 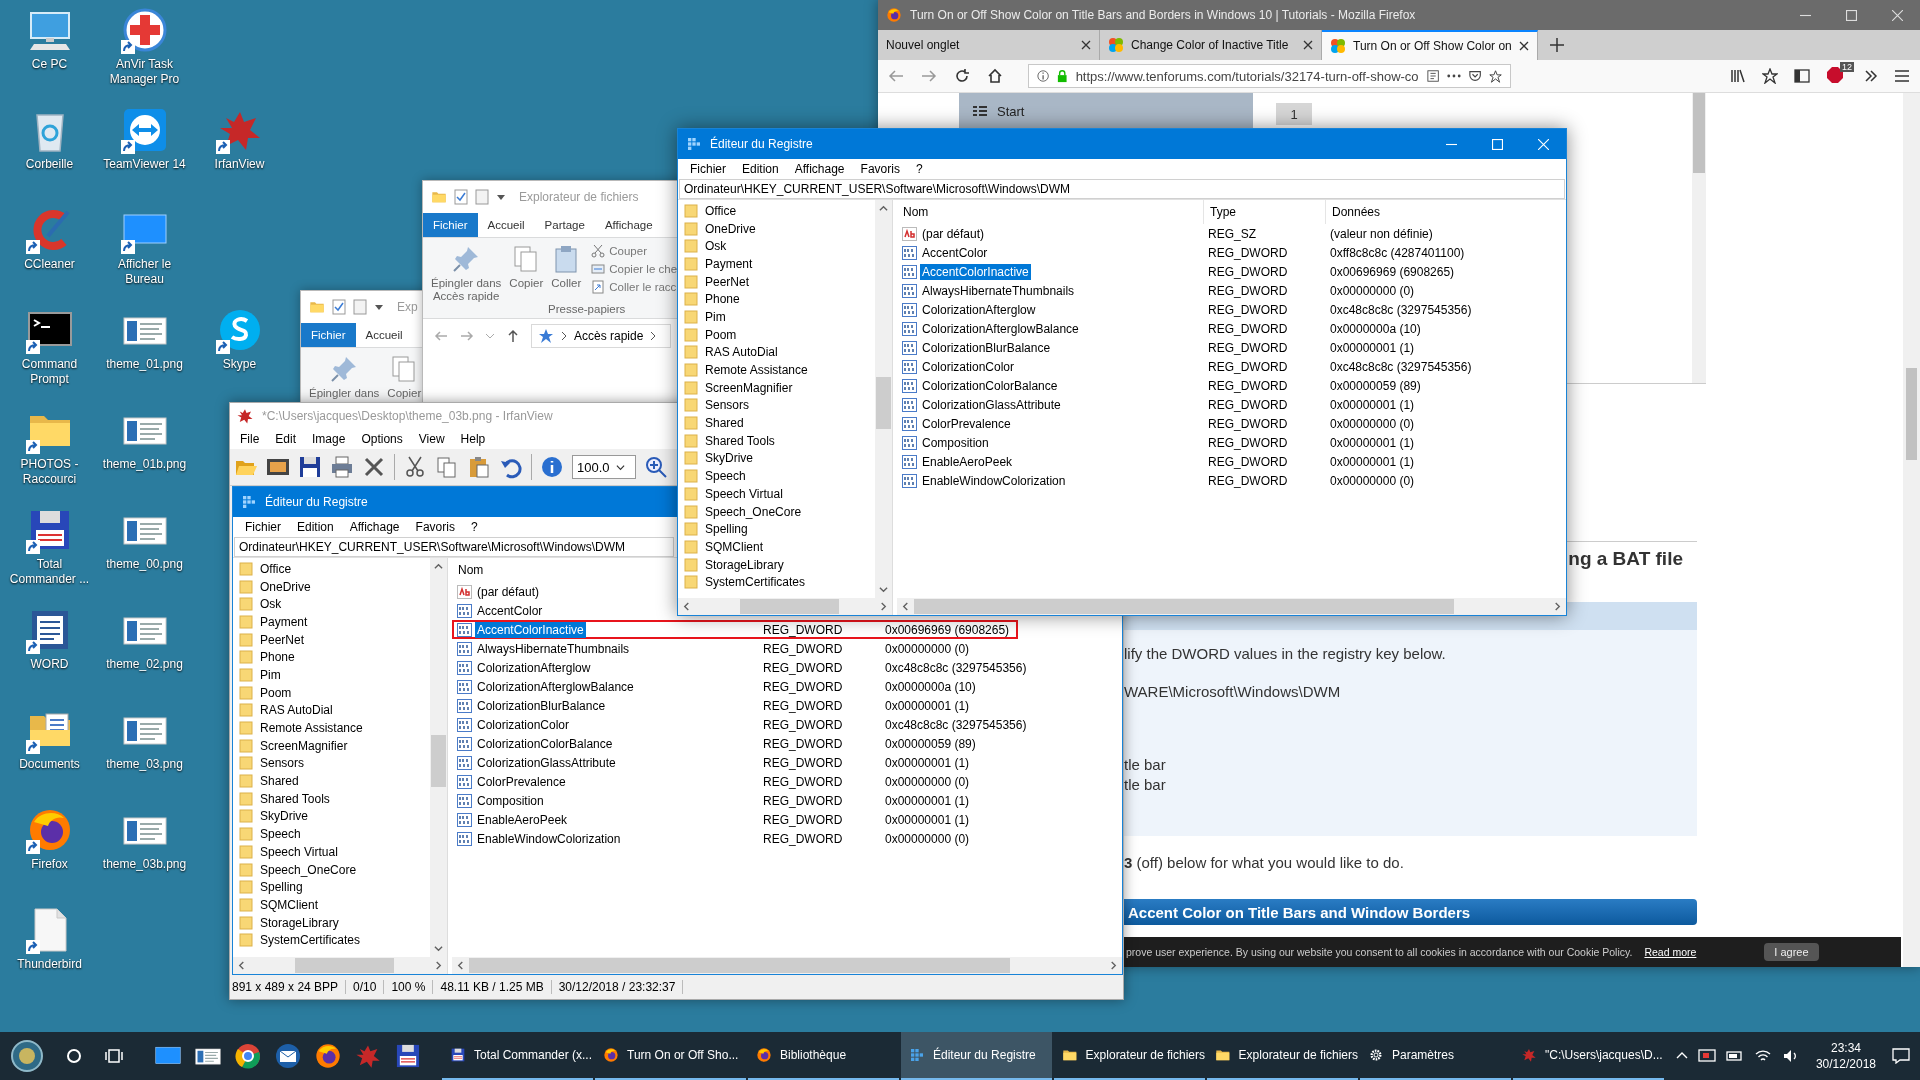 What do you see at coordinates (1446, 212) in the screenshot?
I see `column-header: Données` at bounding box center [1446, 212].